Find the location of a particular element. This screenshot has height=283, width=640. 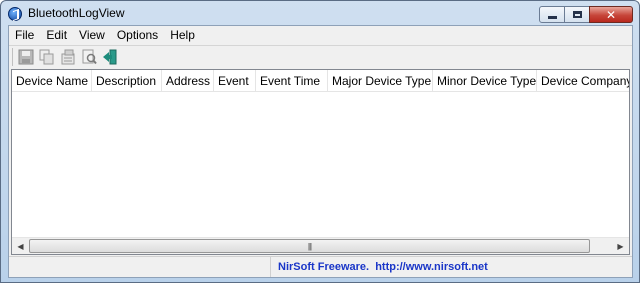

window-title: BluetoothLogView is located at coordinates (76, 13).